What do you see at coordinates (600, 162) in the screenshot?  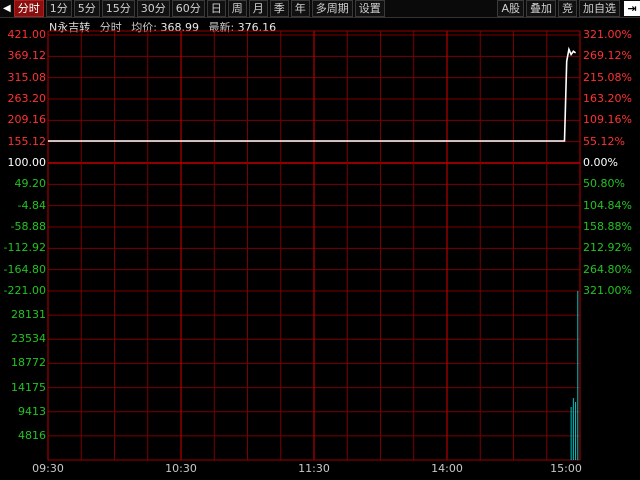 I see `percent-tick-label: 0.00%` at bounding box center [600, 162].